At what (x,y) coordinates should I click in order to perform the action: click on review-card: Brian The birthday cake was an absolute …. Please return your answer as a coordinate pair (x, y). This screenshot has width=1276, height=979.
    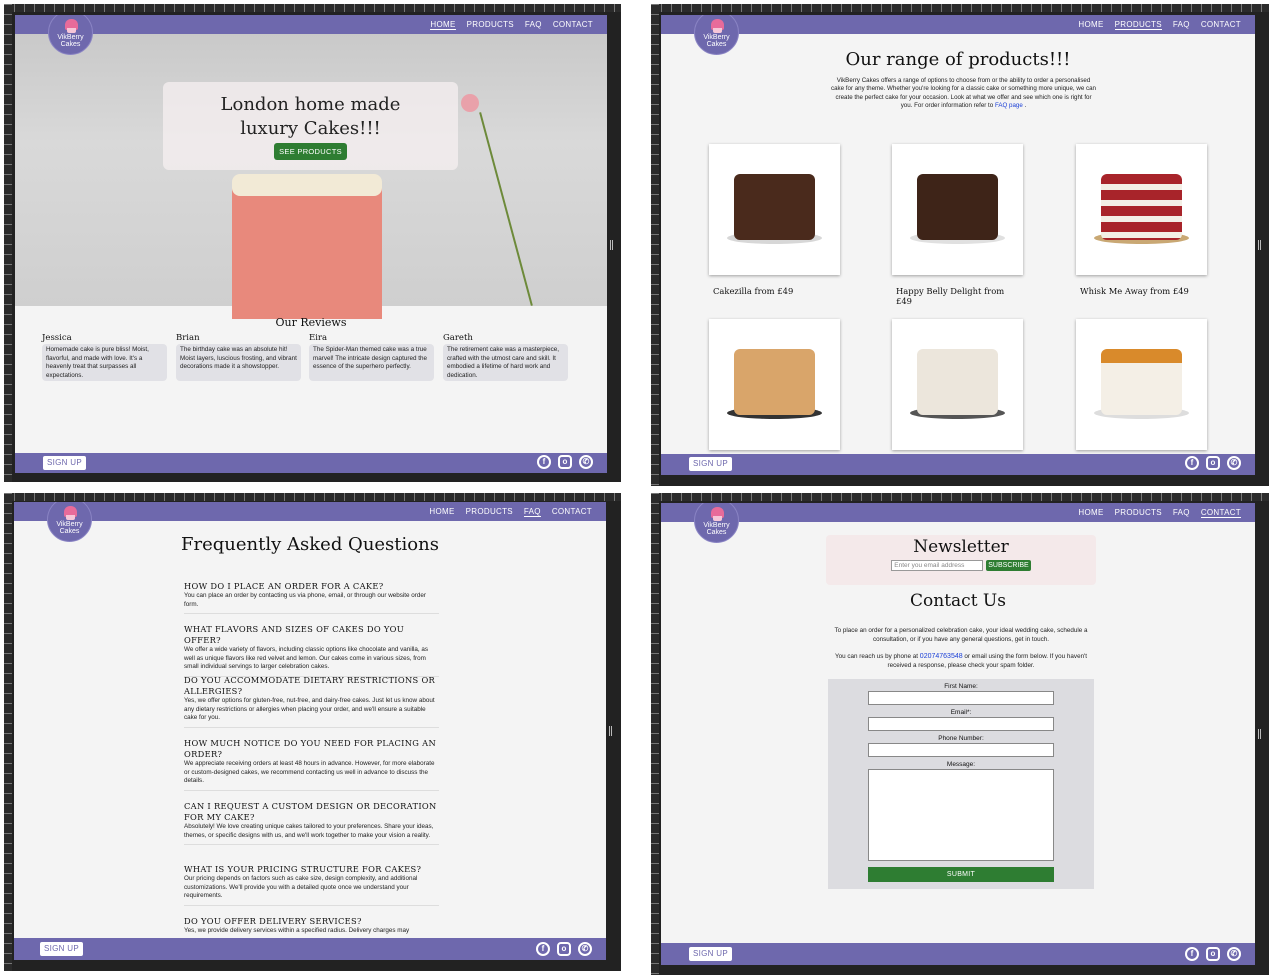
    Looking at the image, I should click on (238, 357).